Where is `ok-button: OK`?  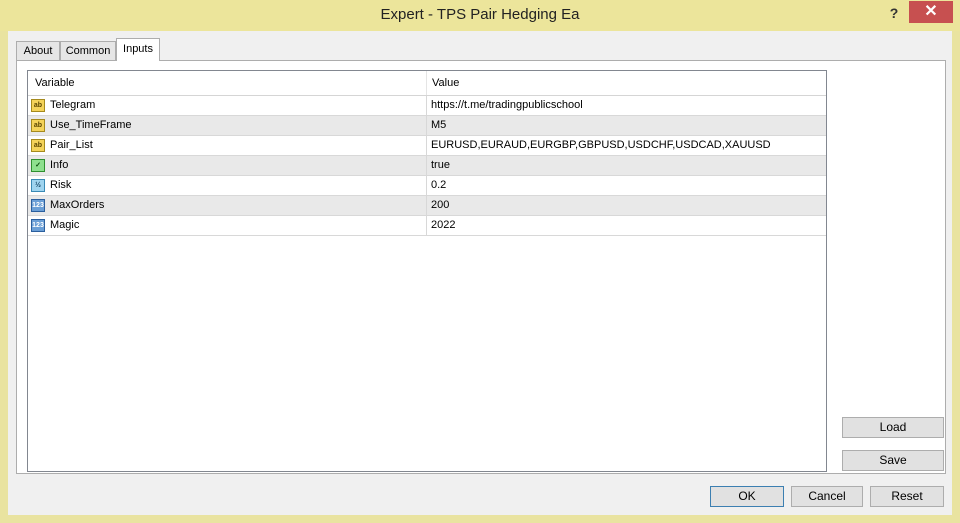
ok-button: OK is located at coordinates (747, 496).